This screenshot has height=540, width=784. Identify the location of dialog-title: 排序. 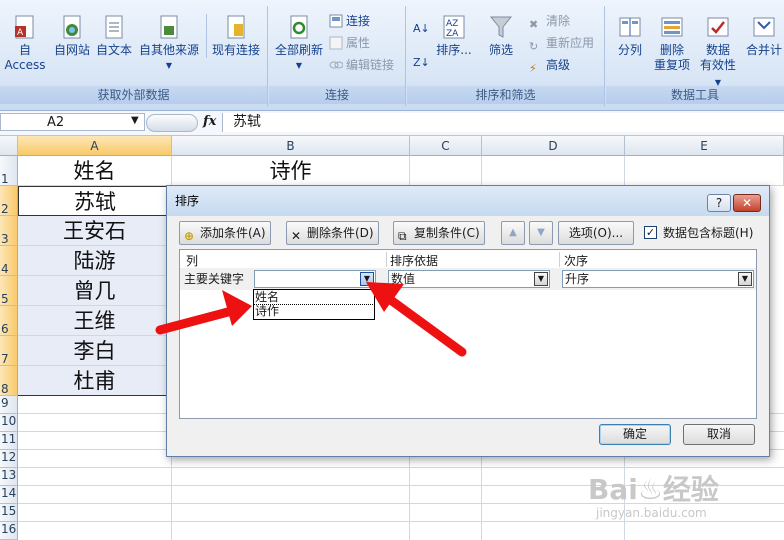
(468, 201).